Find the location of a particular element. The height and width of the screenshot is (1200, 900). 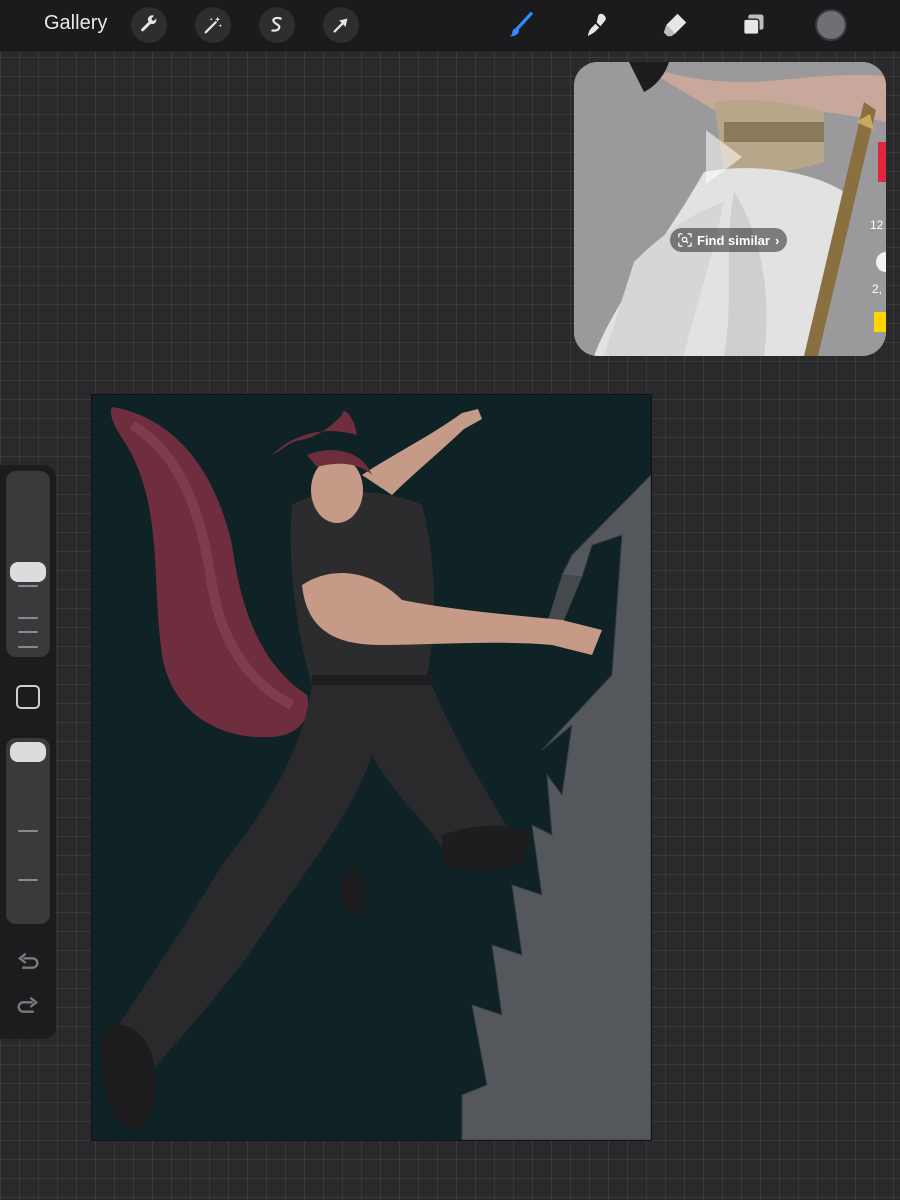

brush-size-slider is located at coordinates (28, 564).